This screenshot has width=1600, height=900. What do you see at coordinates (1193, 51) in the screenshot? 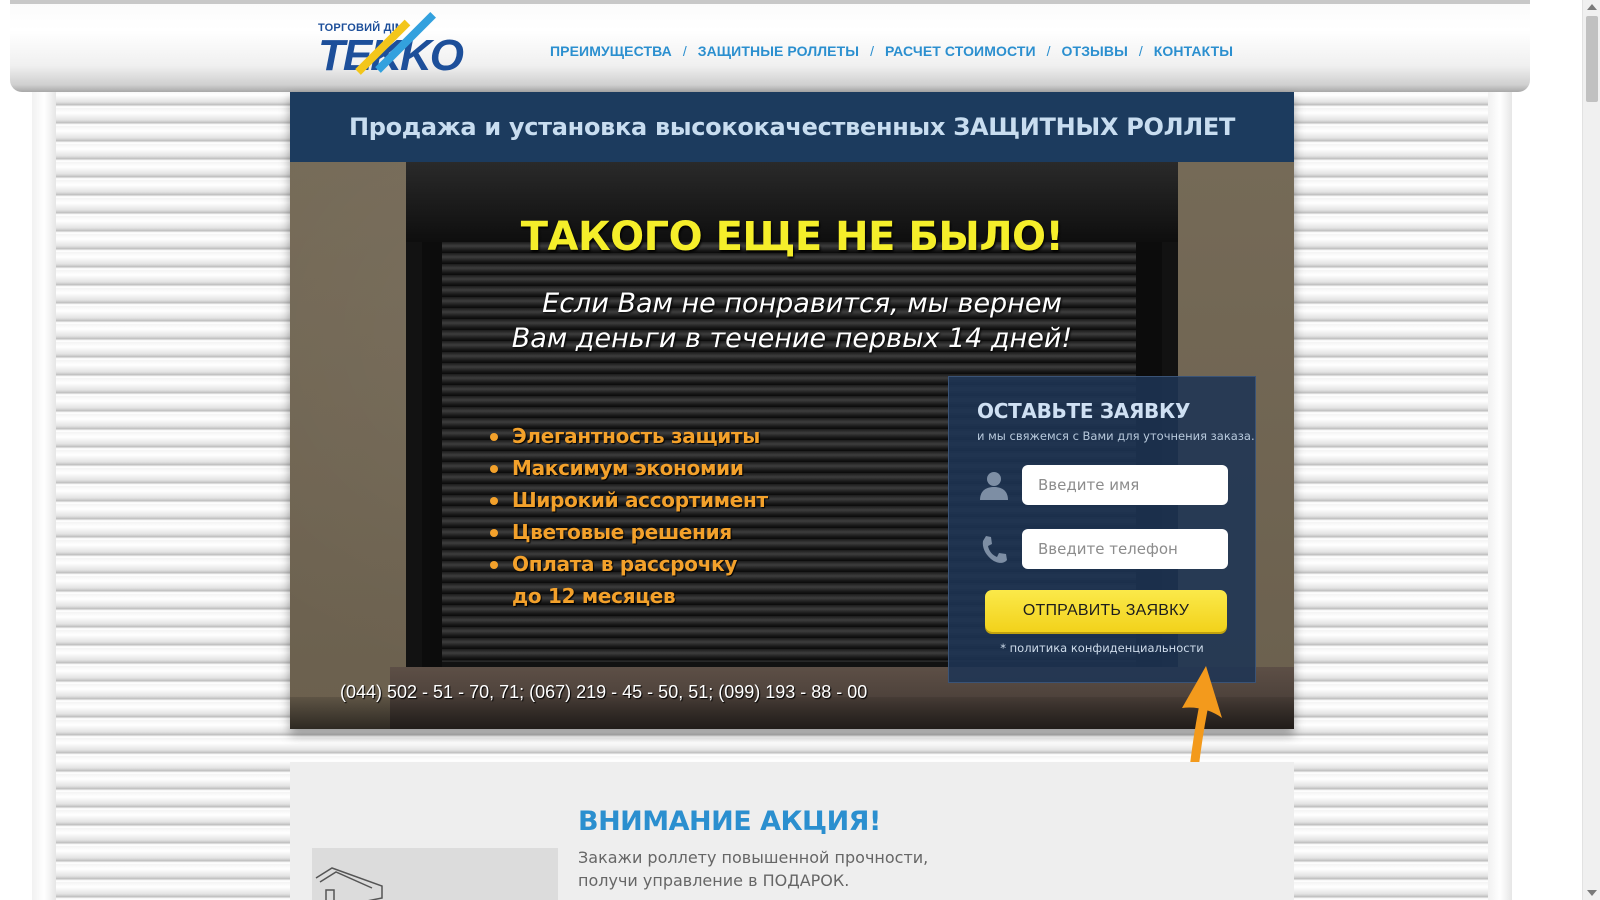
I see `nav-item-contacts: КОНТАКТЫ` at bounding box center [1193, 51].